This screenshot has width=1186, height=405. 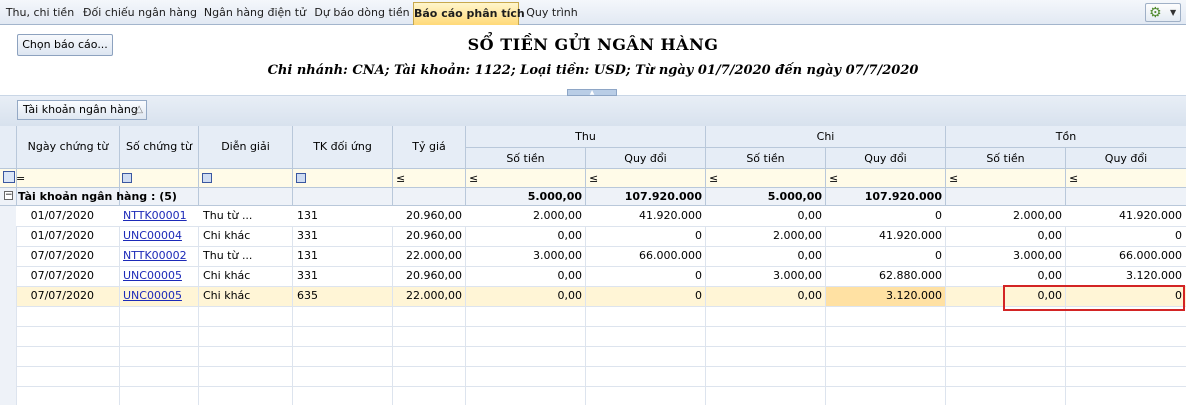 What do you see at coordinates (593, 111) in the screenshot?
I see `group-panel: Tài khoản ngân hàng △` at bounding box center [593, 111].